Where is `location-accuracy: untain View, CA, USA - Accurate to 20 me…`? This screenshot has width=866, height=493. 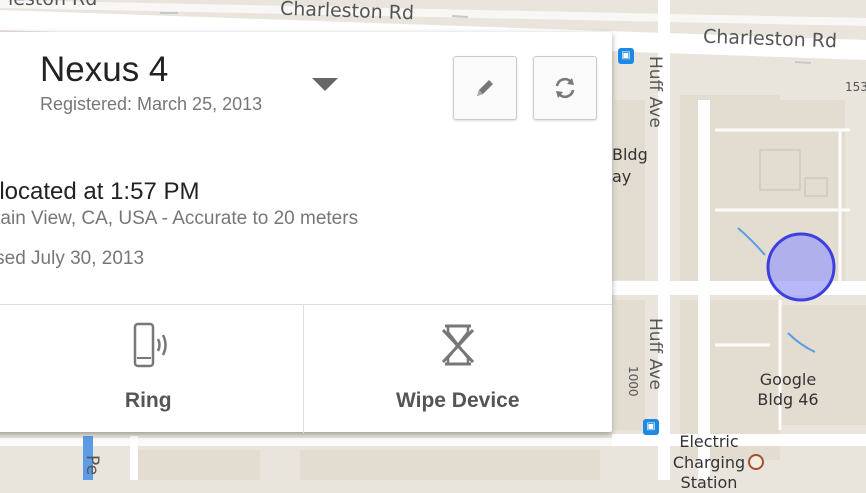 location-accuracy: untain View, CA, USA - Accurate to 20 me… is located at coordinates (179, 218).